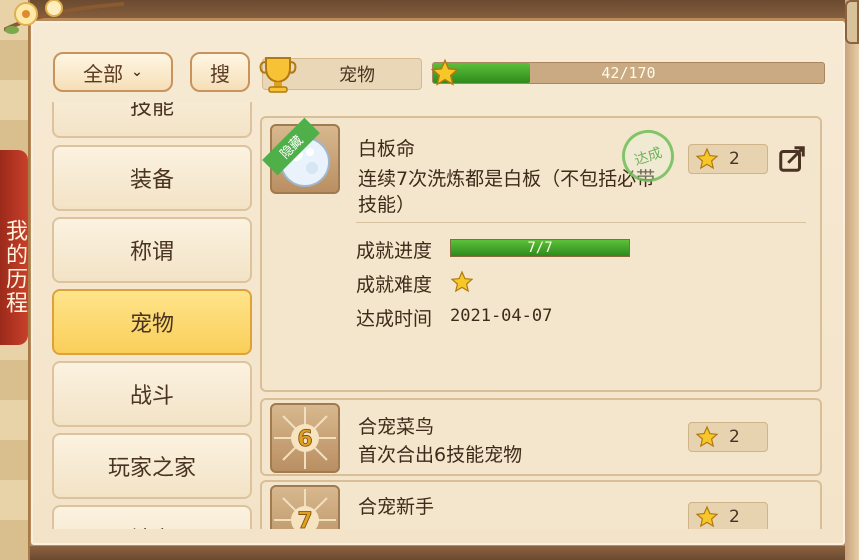  Describe the element at coordinates (137, 72) in the screenshot. I see `chevron-down-icon: ⌄` at that location.